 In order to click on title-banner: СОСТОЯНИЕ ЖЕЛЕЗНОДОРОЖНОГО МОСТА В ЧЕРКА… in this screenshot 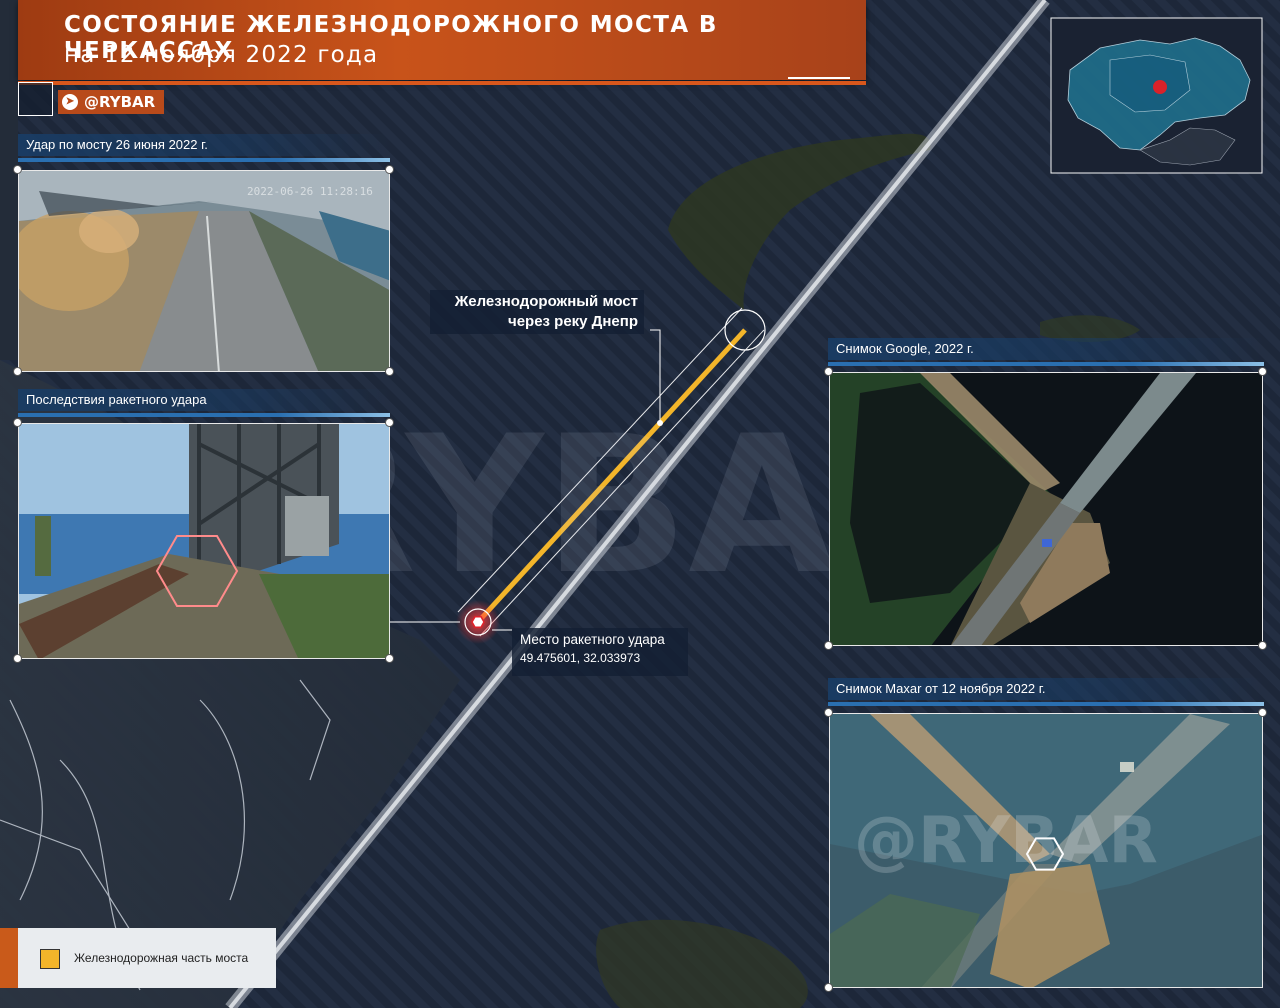, I will do `click(442, 40)`.